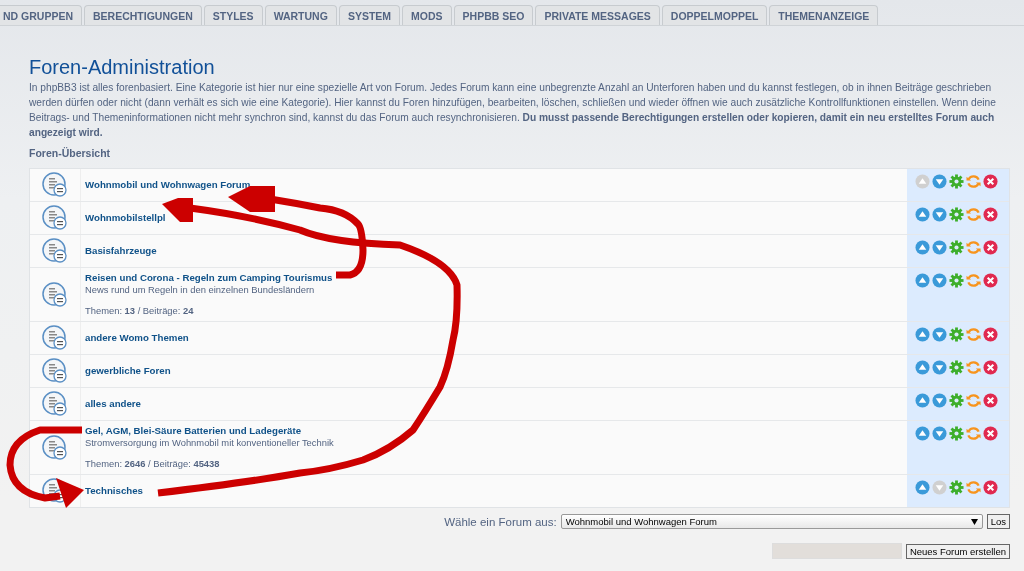  What do you see at coordinates (128, 371) in the screenshot?
I see `forum-link: gewerbliche Foren` at bounding box center [128, 371].